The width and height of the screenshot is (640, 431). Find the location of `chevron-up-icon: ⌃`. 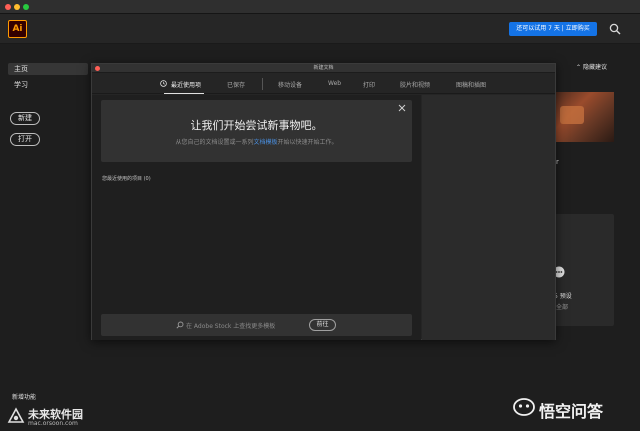

chevron-up-icon: ⌃ is located at coordinates (579, 67).